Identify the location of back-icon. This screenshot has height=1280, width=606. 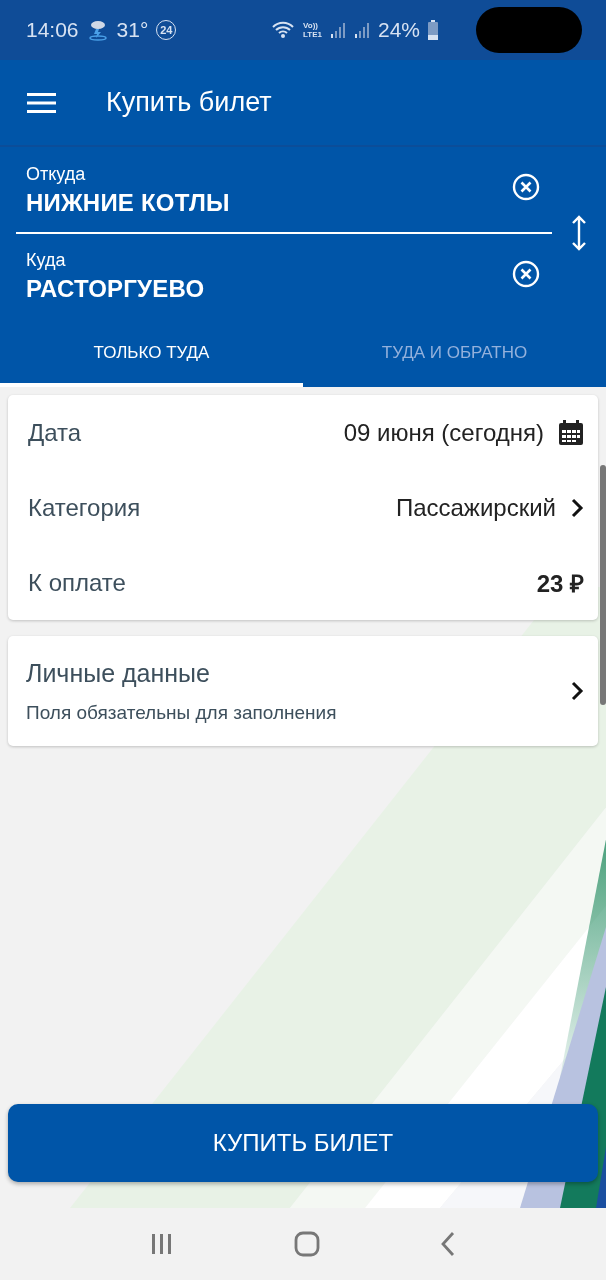
(448, 1244).